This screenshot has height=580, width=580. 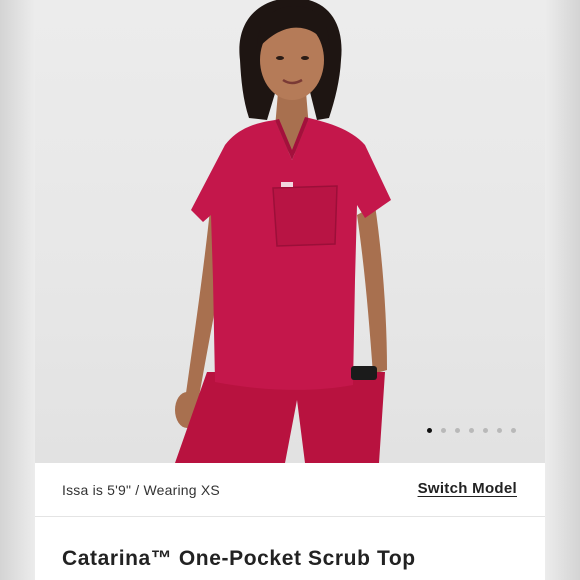 I want to click on switch-model-link: Switch Model, so click(x=467, y=488).